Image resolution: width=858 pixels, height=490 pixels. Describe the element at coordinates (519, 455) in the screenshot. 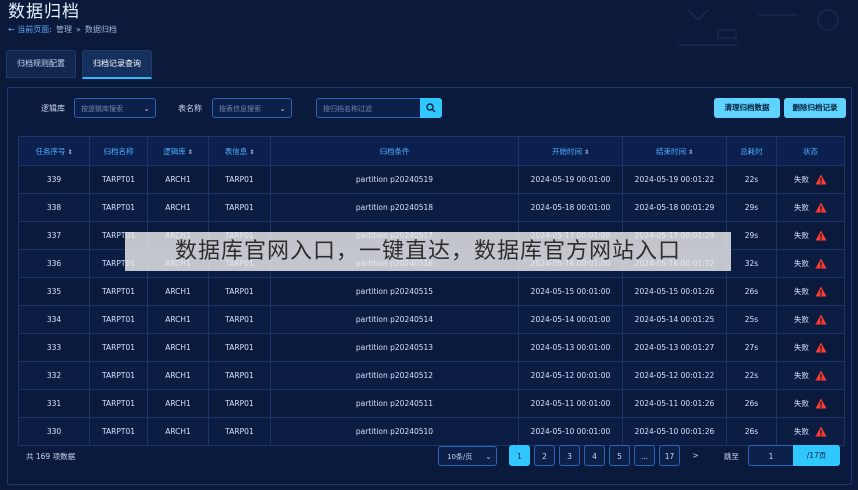

I see `page-button-1: 1` at that location.